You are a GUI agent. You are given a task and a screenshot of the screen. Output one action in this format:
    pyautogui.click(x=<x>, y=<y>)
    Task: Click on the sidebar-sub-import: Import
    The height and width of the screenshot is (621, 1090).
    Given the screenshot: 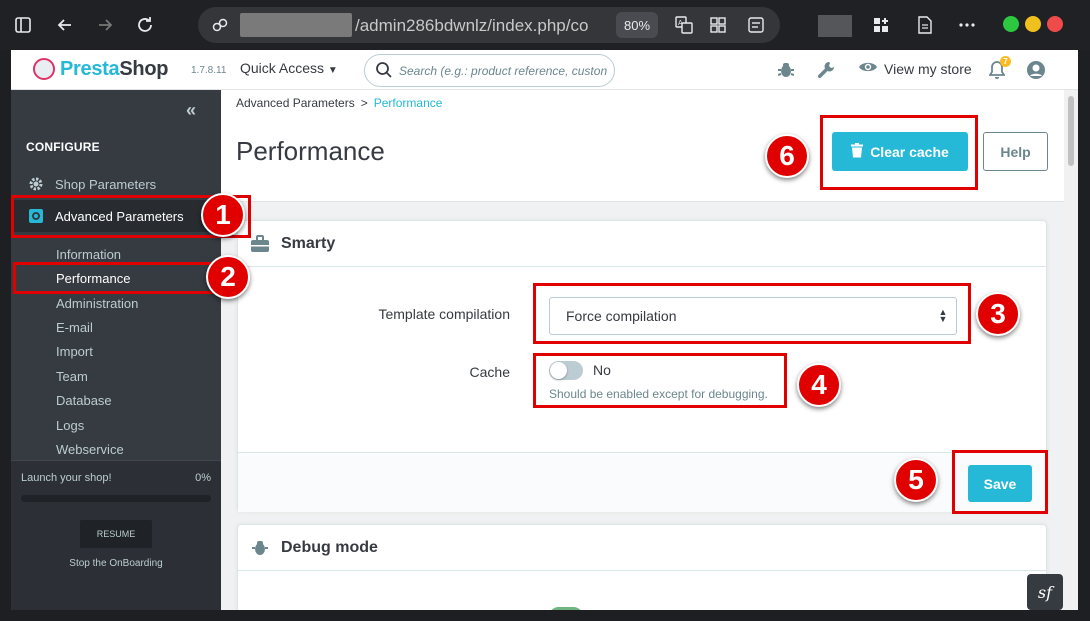 What is the action you would take?
    pyautogui.click(x=74, y=351)
    